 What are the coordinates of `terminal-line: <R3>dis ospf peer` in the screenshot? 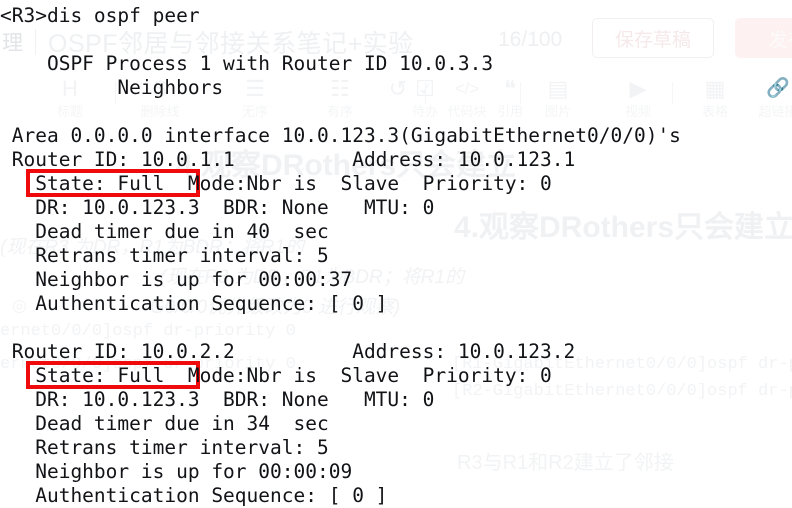 It's located at (100, 15).